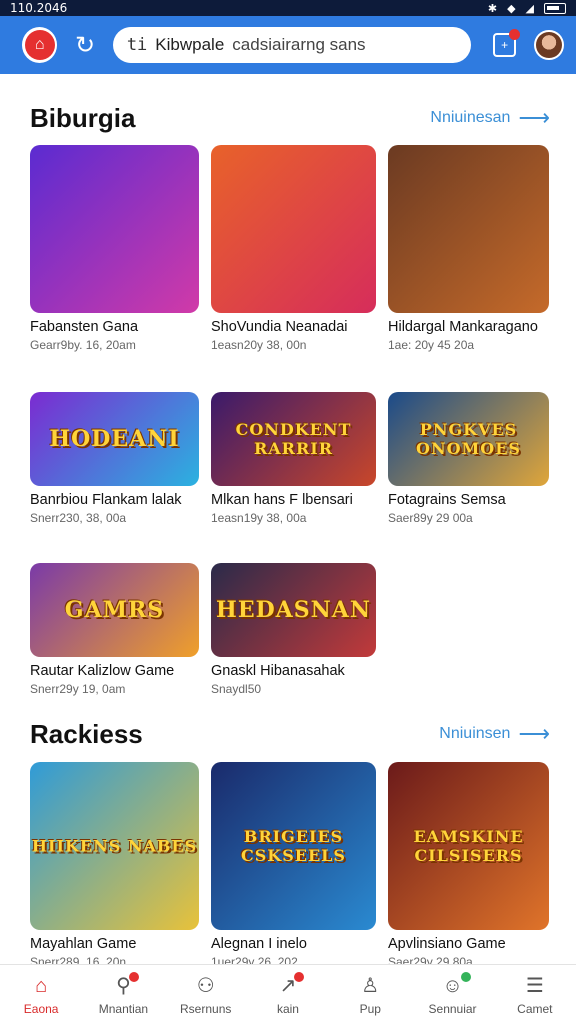  Describe the element at coordinates (114, 610) in the screenshot. I see `game-thumbnail: GAMRS` at that location.